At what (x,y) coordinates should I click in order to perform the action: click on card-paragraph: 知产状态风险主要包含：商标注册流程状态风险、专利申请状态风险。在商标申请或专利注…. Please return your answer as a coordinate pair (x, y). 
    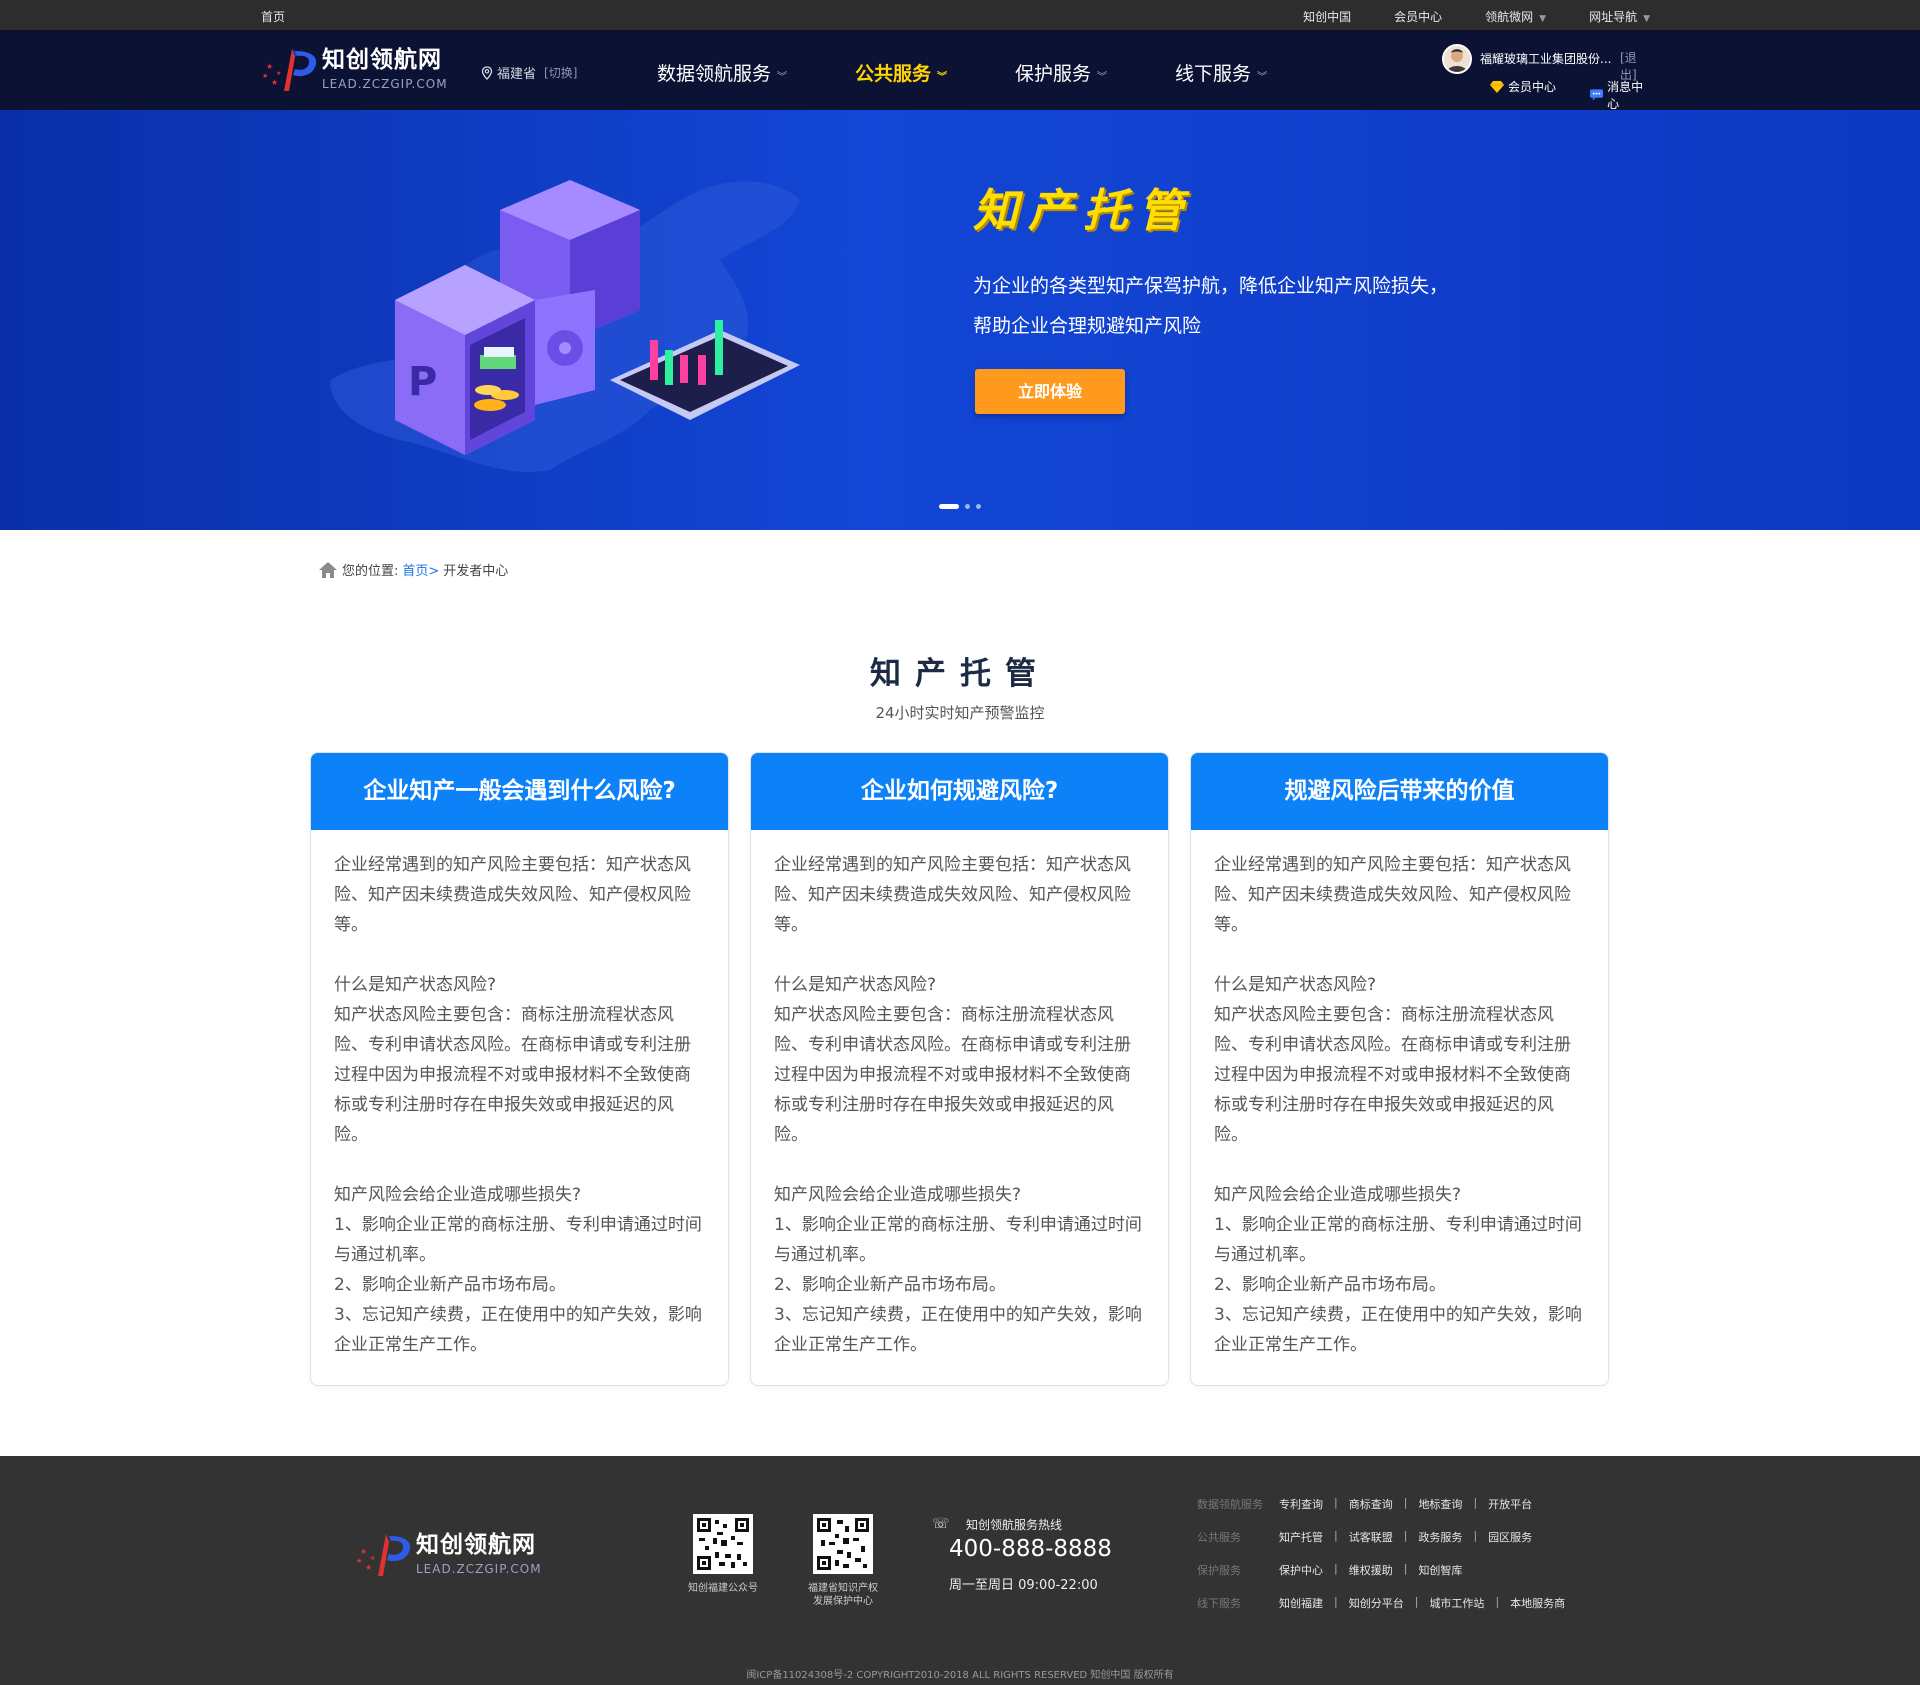
    Looking at the image, I should click on (1392, 1075).